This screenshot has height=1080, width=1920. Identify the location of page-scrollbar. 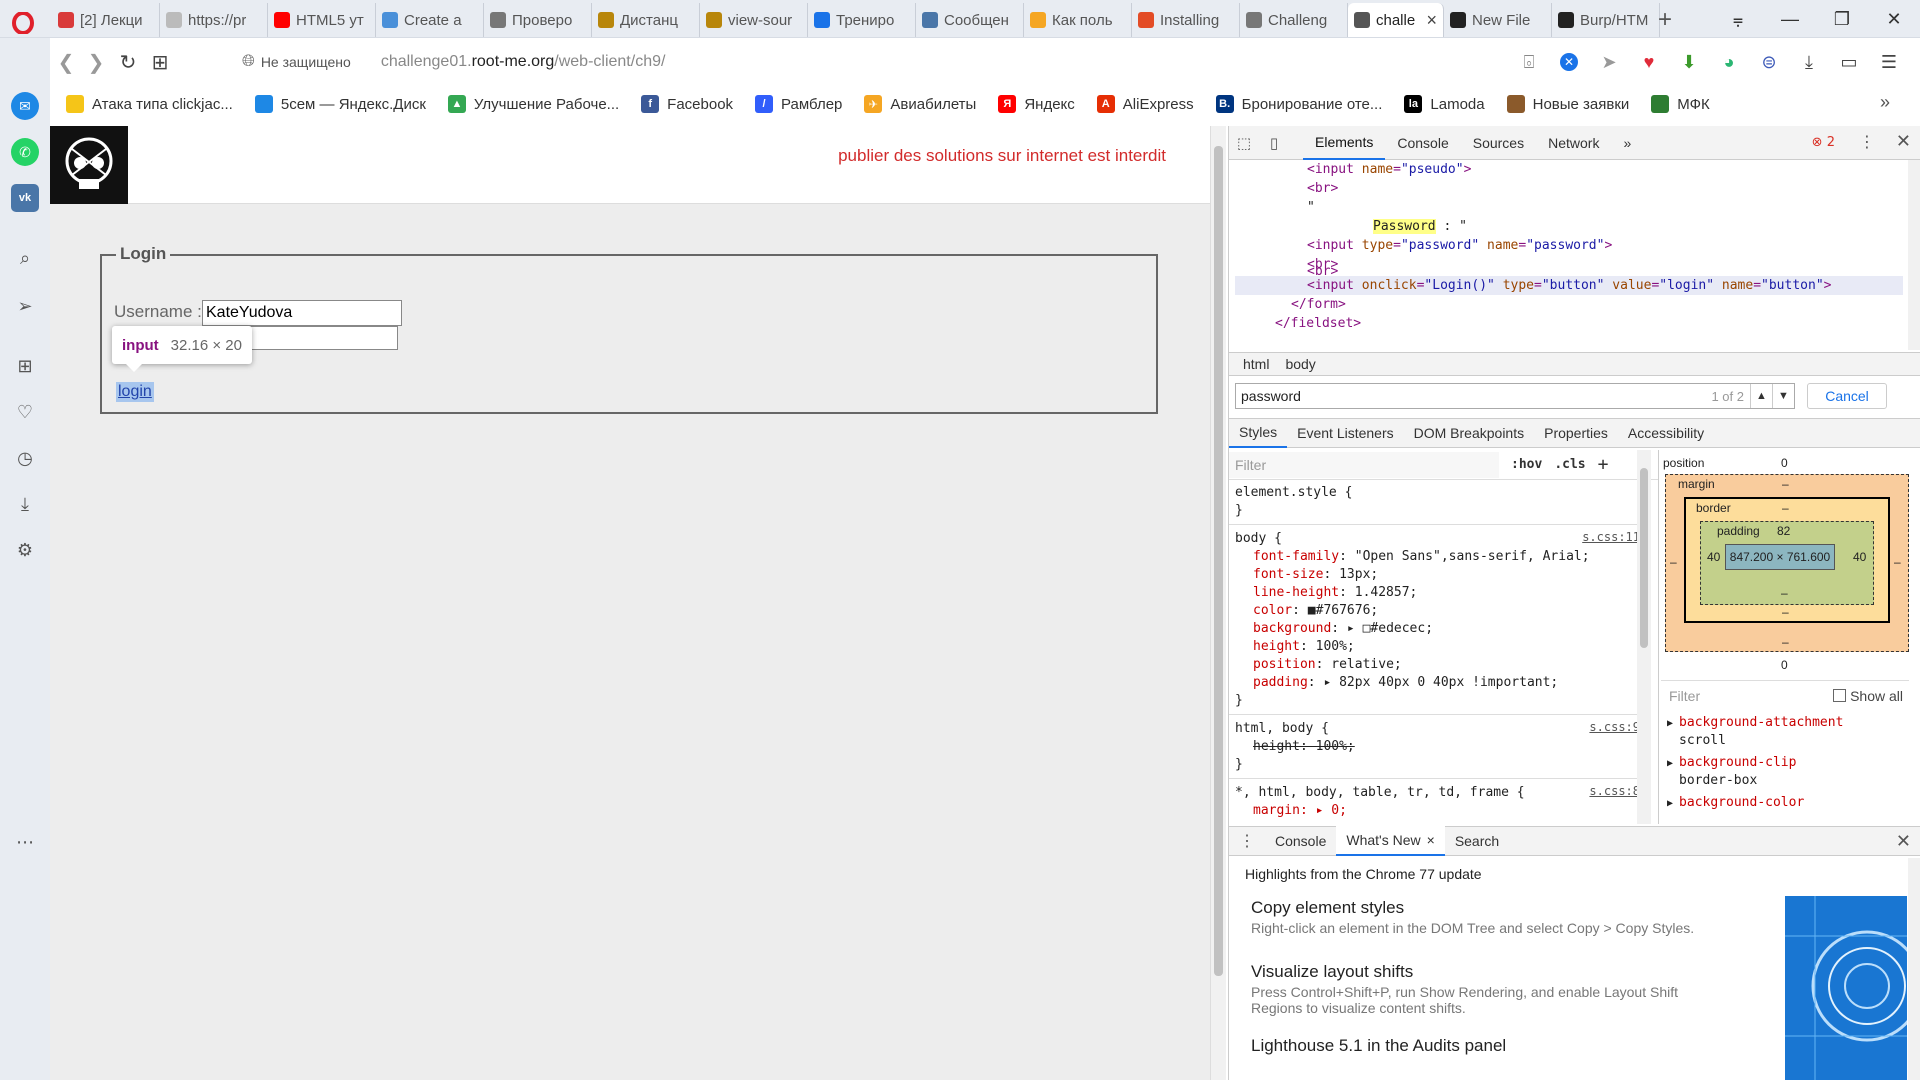
(1218, 603).